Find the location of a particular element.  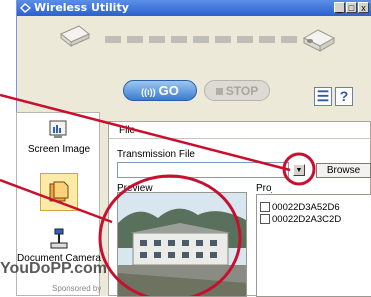

projector-item: 00022D3A52D6 is located at coordinates (300, 207).